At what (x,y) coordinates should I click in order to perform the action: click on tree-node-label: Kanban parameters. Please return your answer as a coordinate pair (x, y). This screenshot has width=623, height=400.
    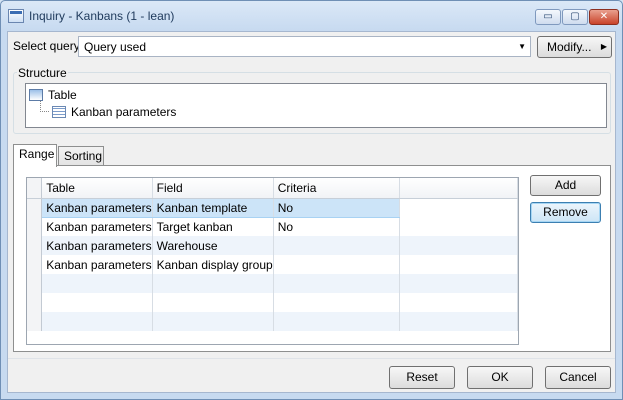
    Looking at the image, I should click on (124, 112).